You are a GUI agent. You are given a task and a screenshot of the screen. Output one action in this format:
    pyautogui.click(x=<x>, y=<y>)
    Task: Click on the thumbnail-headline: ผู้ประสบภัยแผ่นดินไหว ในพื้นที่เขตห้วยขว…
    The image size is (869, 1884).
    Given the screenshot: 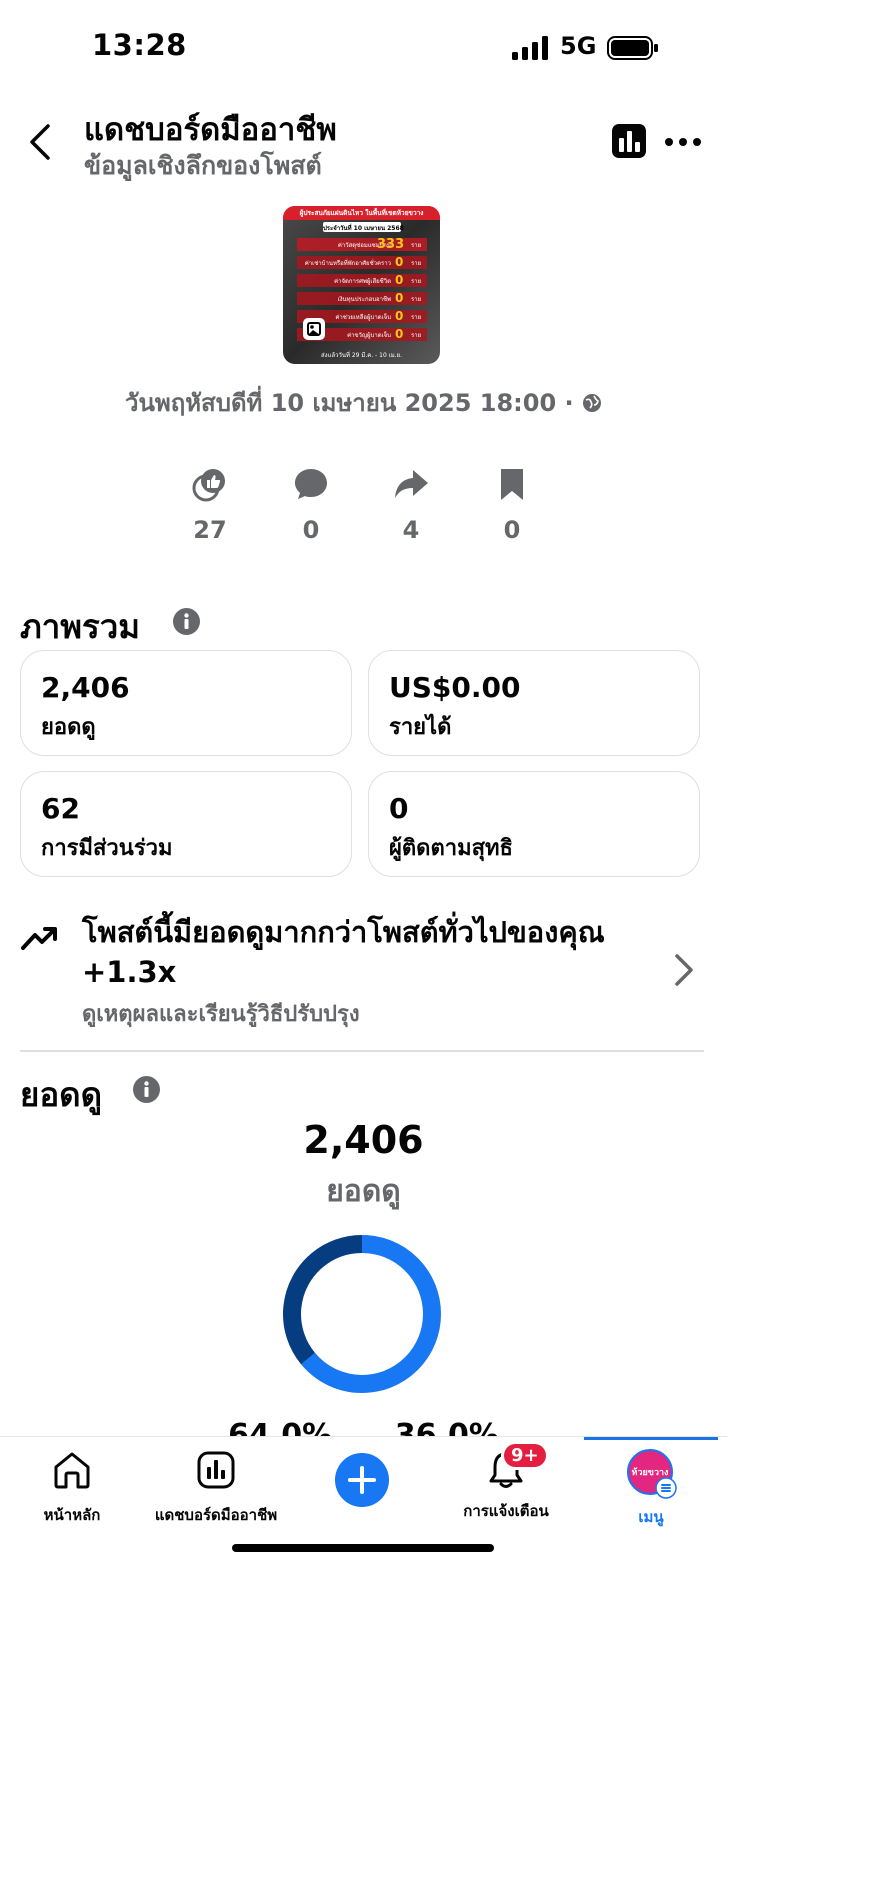 What is the action you would take?
    pyautogui.click(x=361, y=213)
    